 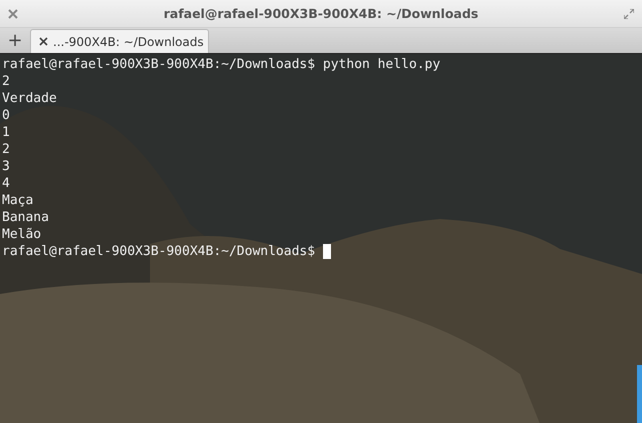 I want to click on terminal-output-line: 0, so click(x=6, y=115).